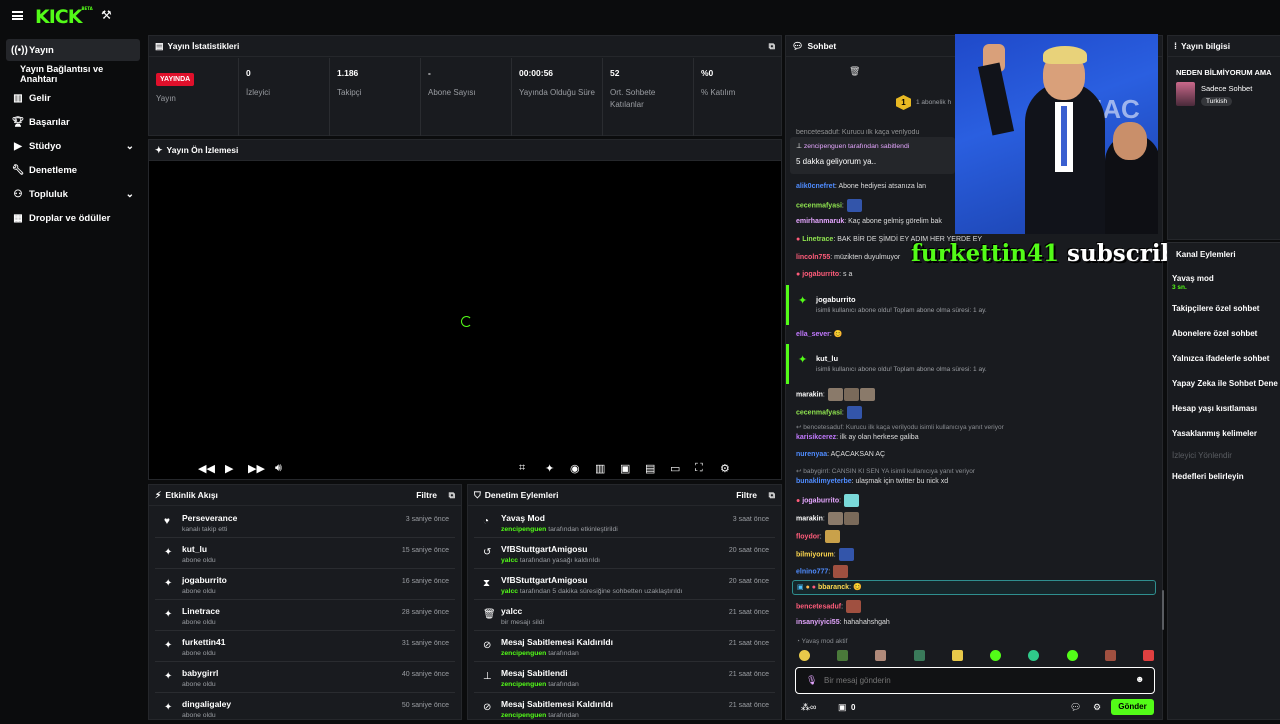 The height and width of the screenshot is (724, 1280). Describe the element at coordinates (808, 536) in the screenshot. I see `chat-username: floydor` at that location.